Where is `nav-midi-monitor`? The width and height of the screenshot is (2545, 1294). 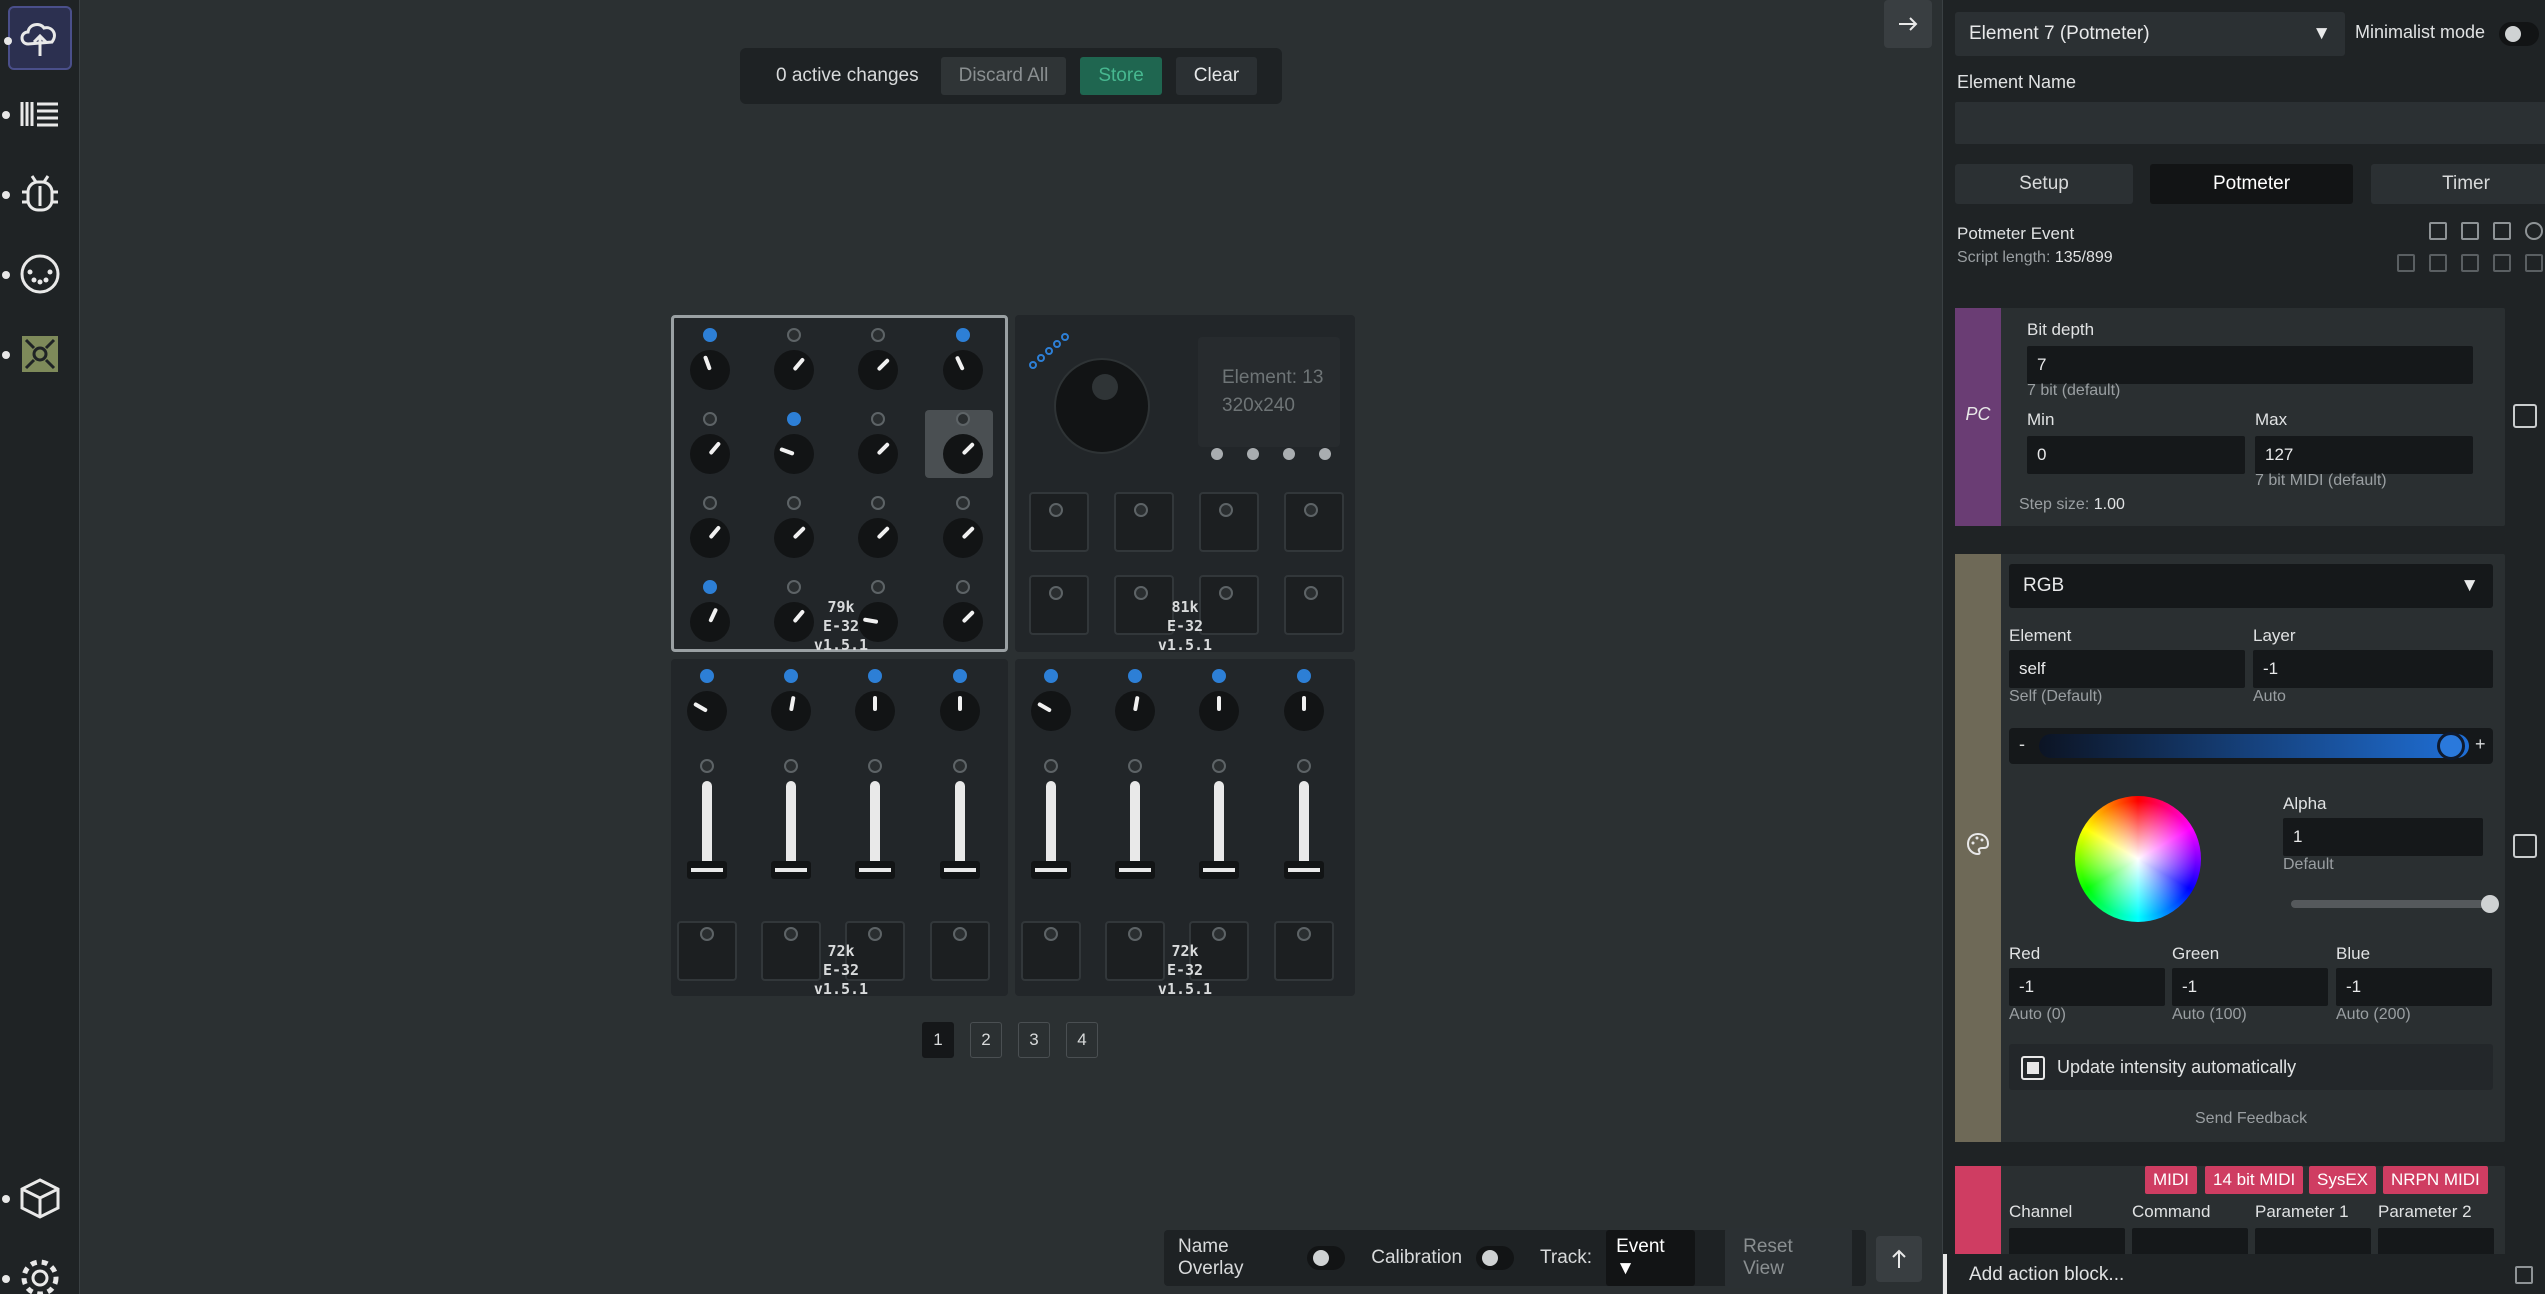
nav-midi-monitor is located at coordinates (37, 274).